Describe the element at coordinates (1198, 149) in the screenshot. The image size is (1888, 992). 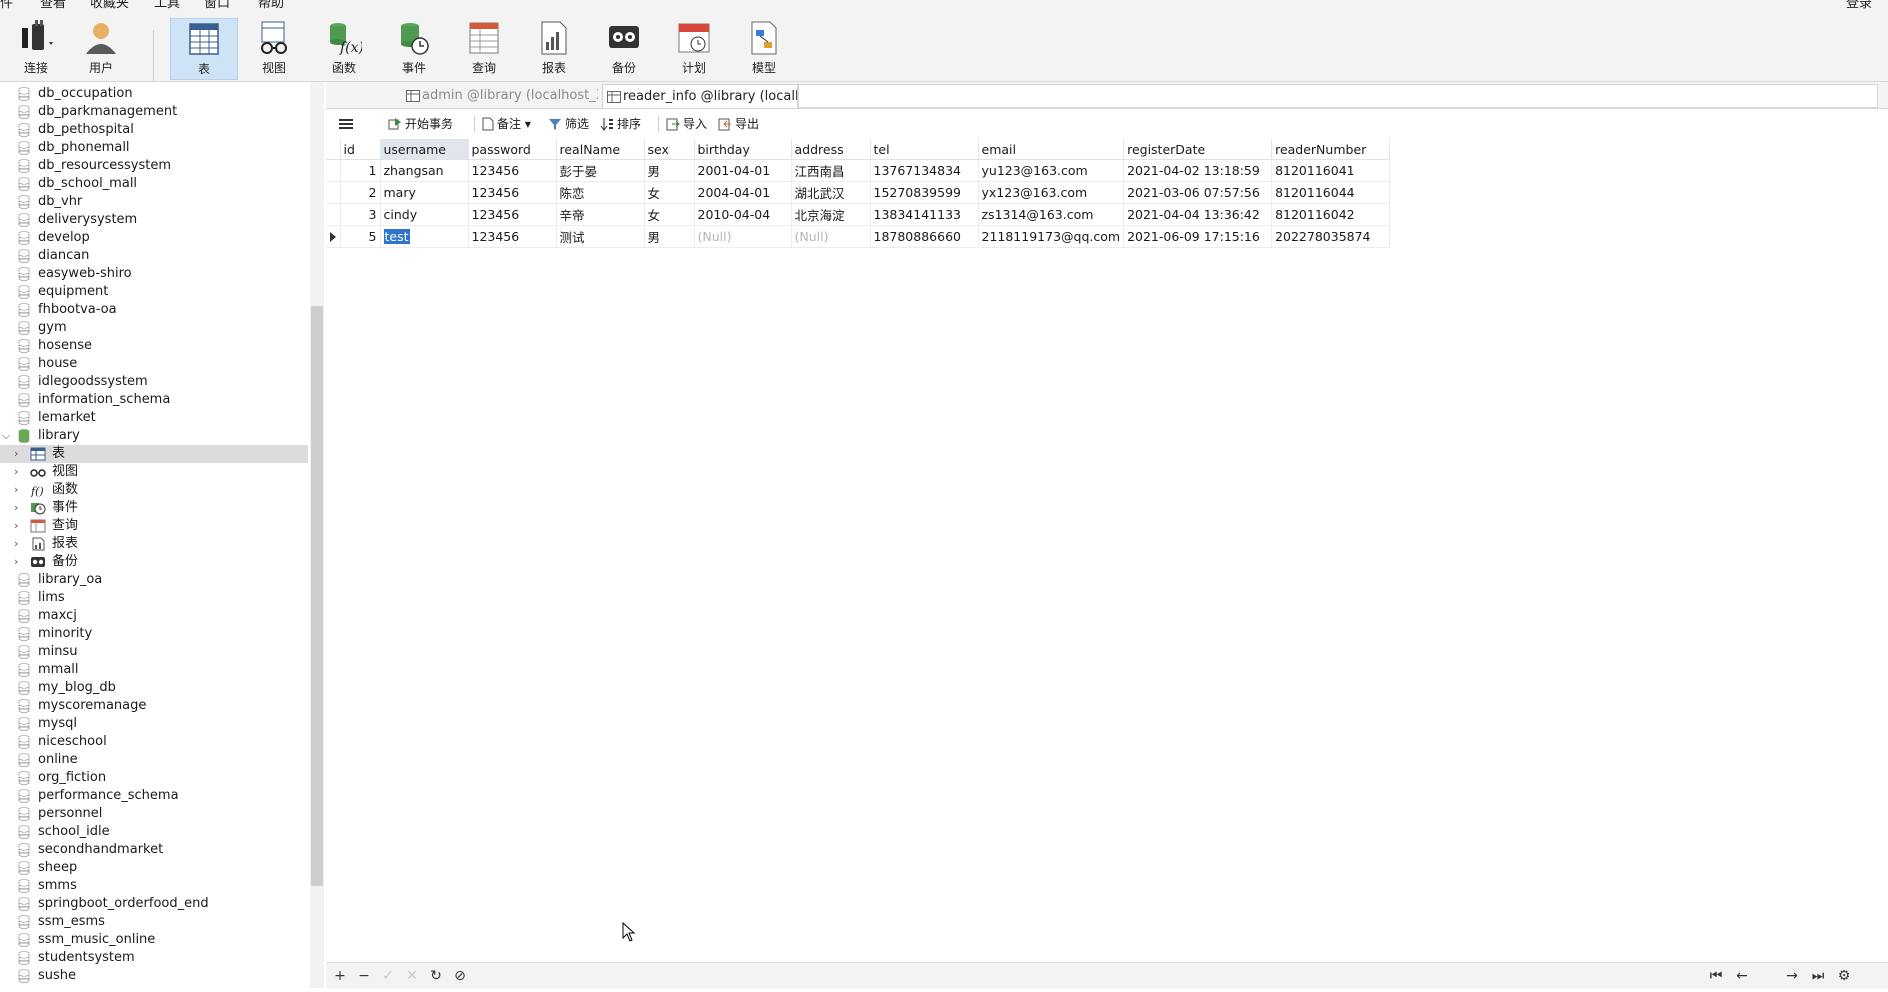
I see `column-header-registerDate: registerDate` at that location.